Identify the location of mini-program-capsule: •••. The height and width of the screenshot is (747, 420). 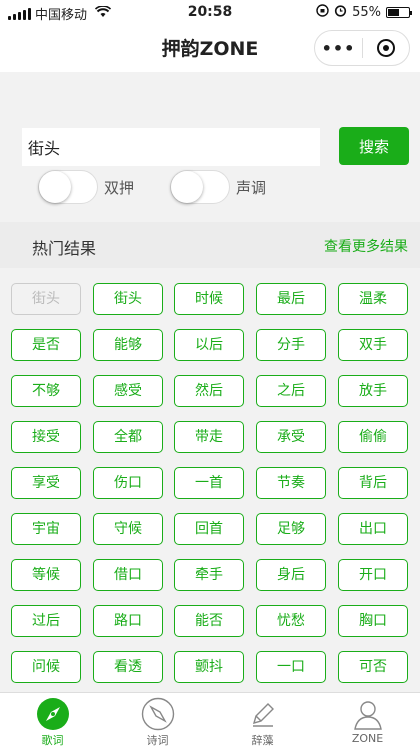
(362, 48).